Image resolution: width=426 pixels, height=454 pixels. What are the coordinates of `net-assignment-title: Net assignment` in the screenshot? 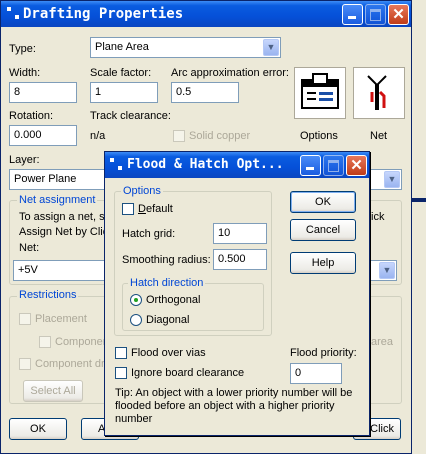 It's located at (57, 200).